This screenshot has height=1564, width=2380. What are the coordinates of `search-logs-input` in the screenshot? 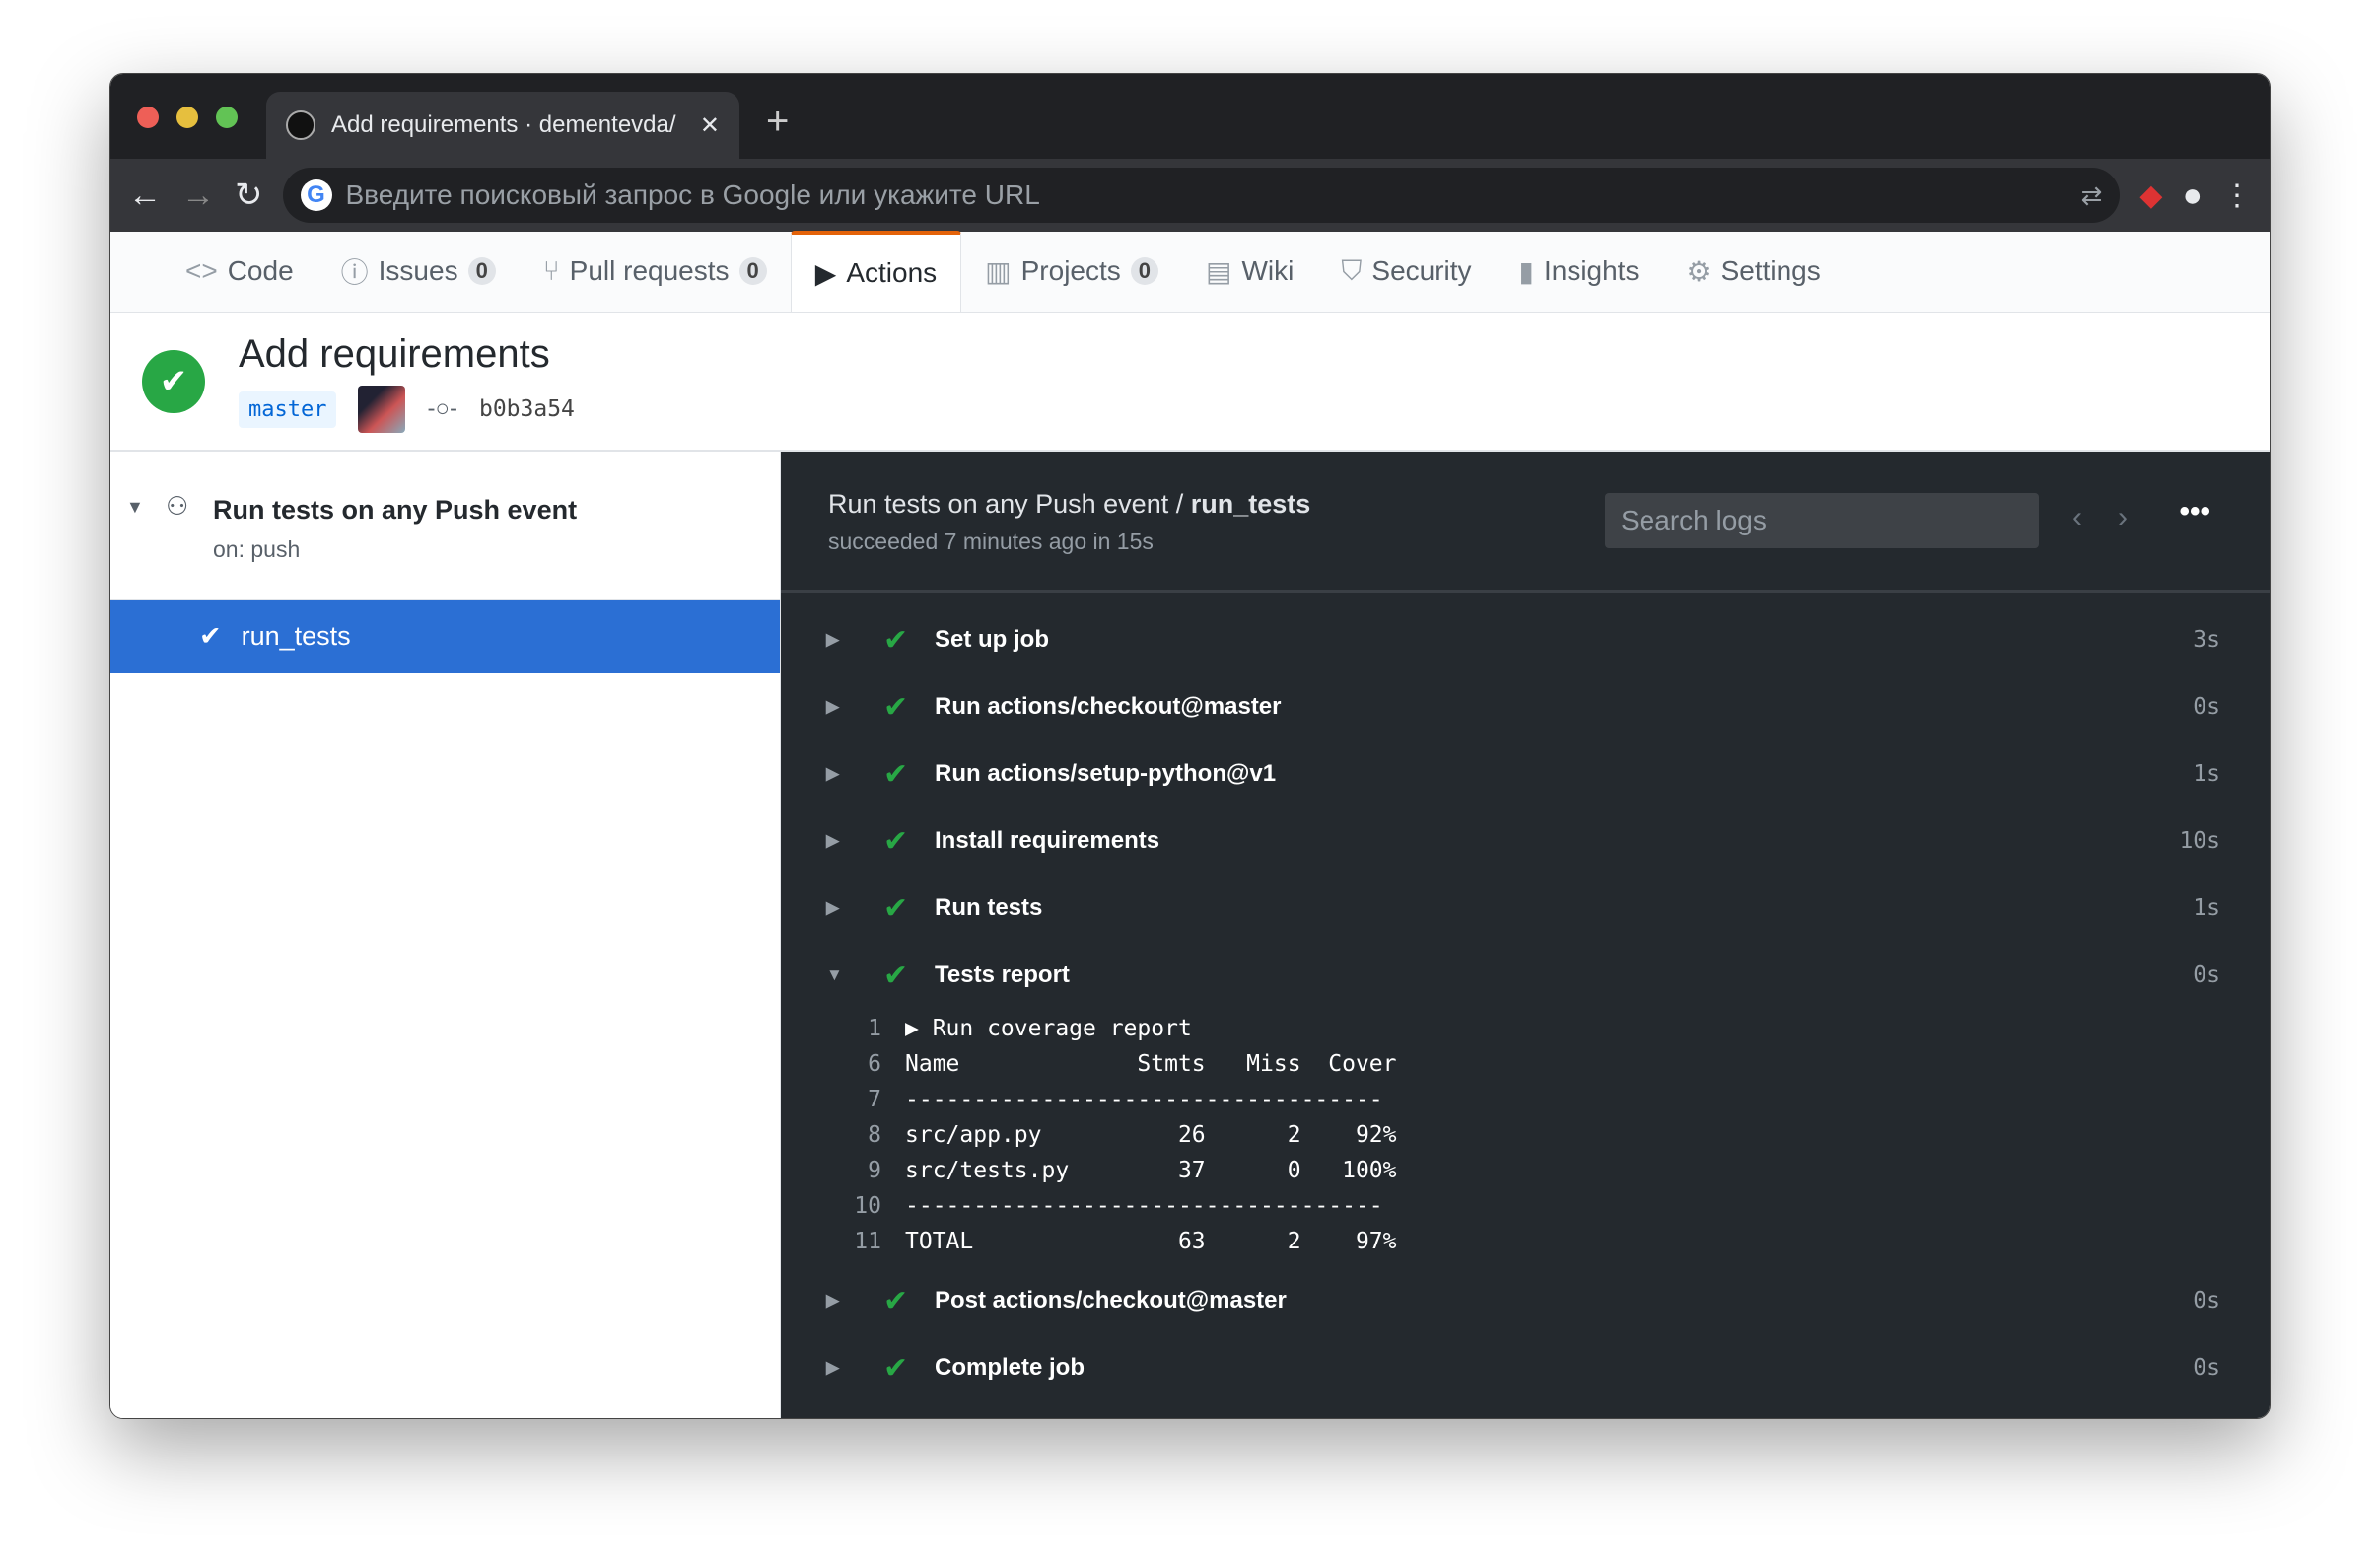 It's located at (1822, 520).